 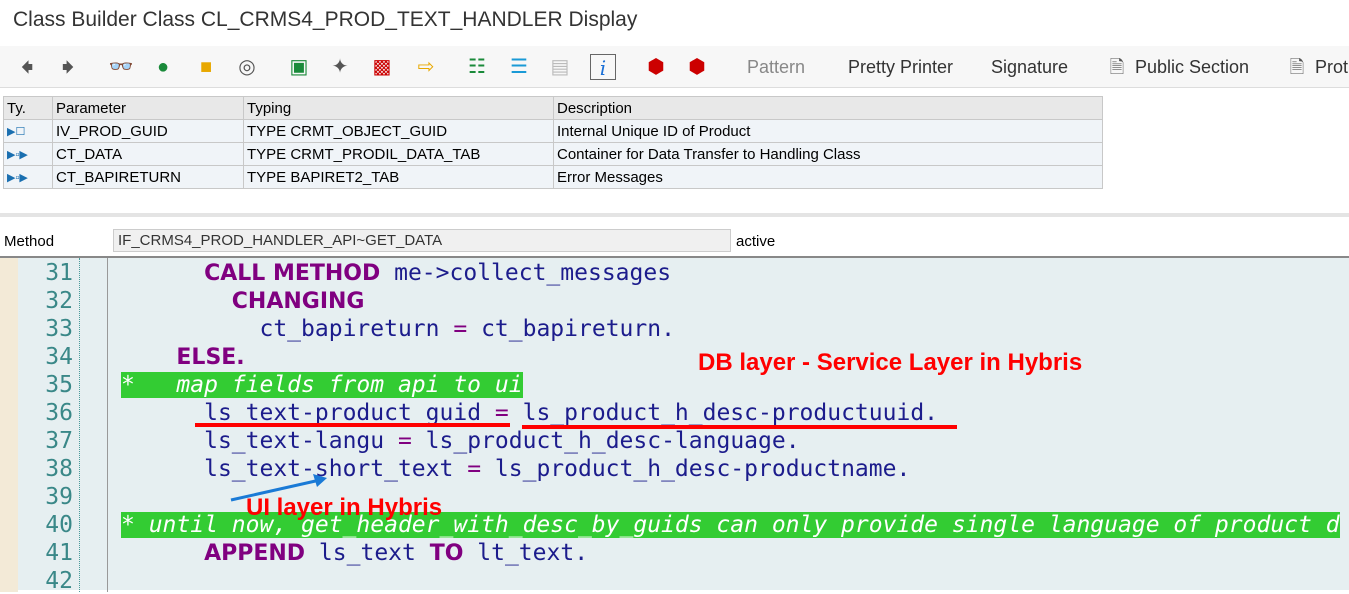 What do you see at coordinates (477, 67) in the screenshot?
I see `object-list-icon: ☷` at bounding box center [477, 67].